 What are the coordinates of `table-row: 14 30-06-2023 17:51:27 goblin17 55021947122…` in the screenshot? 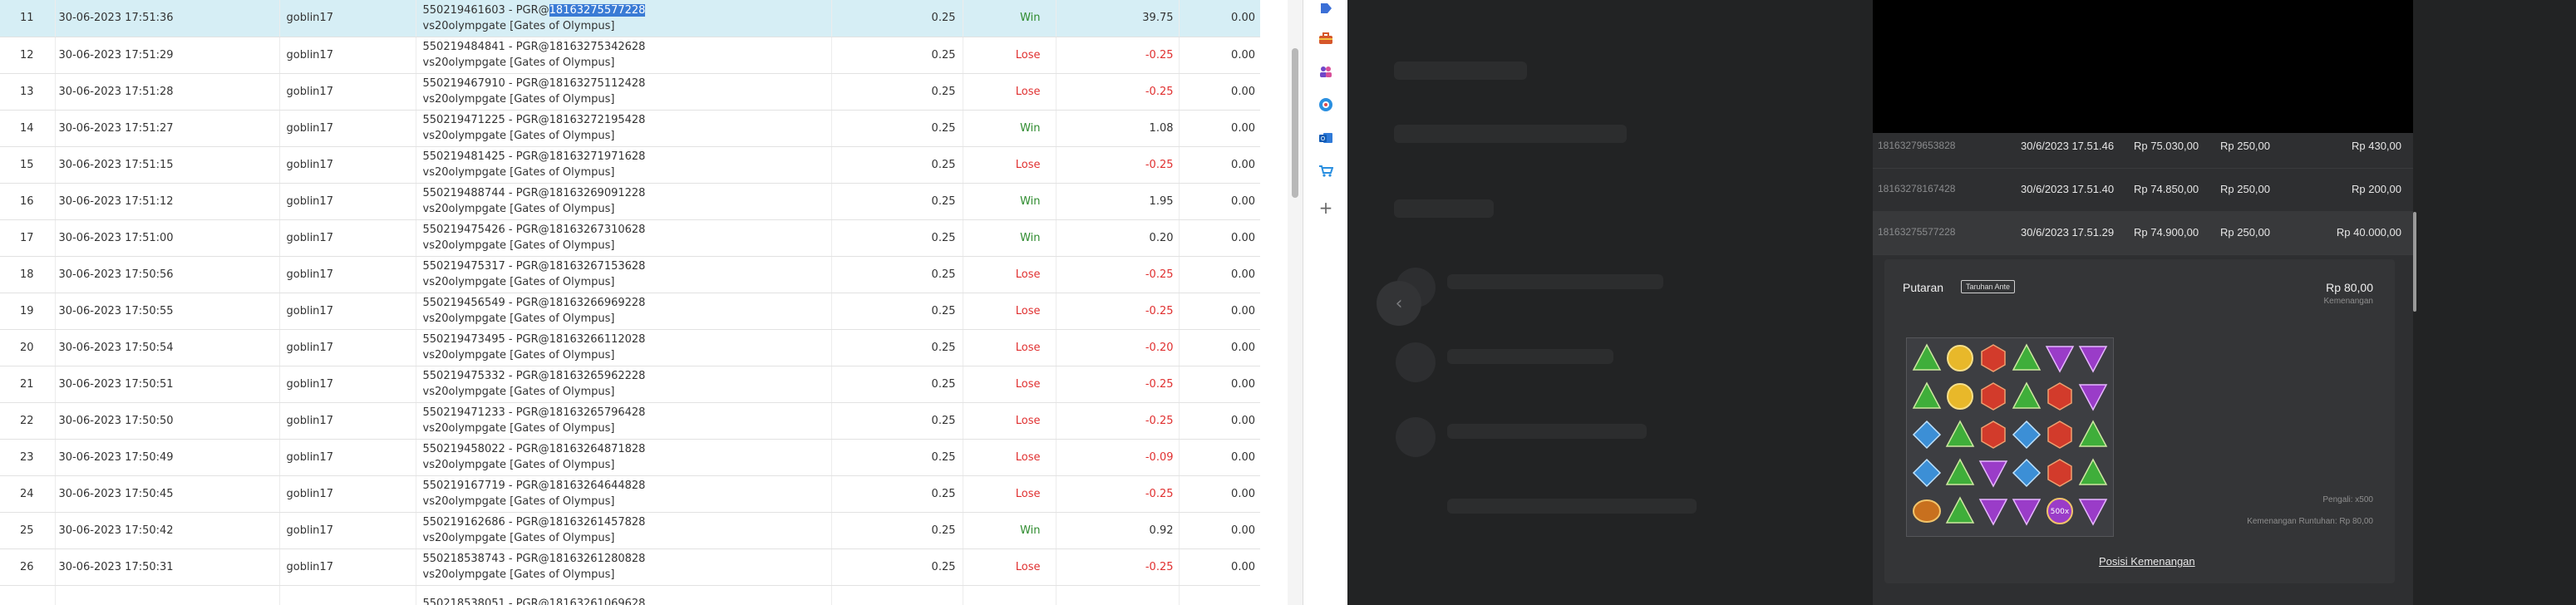 It's located at (630, 129).